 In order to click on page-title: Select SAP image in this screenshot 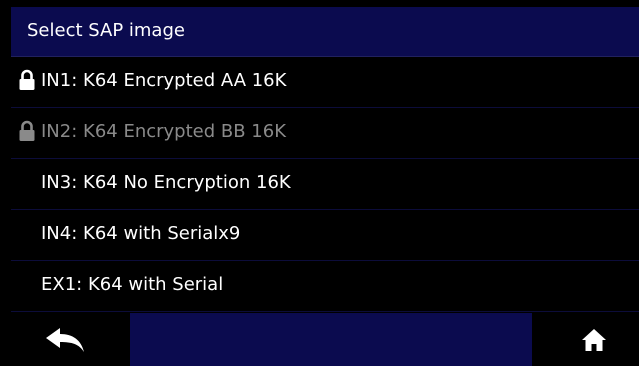, I will do `click(106, 30)`.